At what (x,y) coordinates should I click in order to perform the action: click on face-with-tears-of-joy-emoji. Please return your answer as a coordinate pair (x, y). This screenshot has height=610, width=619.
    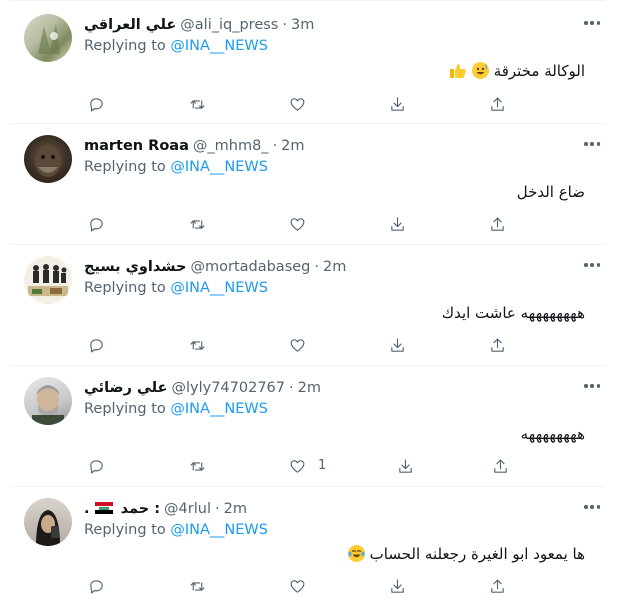
    Looking at the image, I should click on (356, 553).